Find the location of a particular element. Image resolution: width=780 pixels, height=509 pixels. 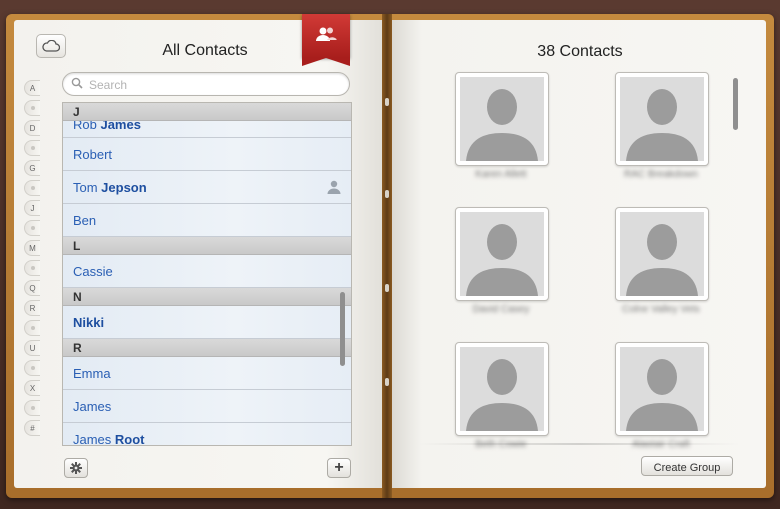

search-icon is located at coordinates (77, 83).